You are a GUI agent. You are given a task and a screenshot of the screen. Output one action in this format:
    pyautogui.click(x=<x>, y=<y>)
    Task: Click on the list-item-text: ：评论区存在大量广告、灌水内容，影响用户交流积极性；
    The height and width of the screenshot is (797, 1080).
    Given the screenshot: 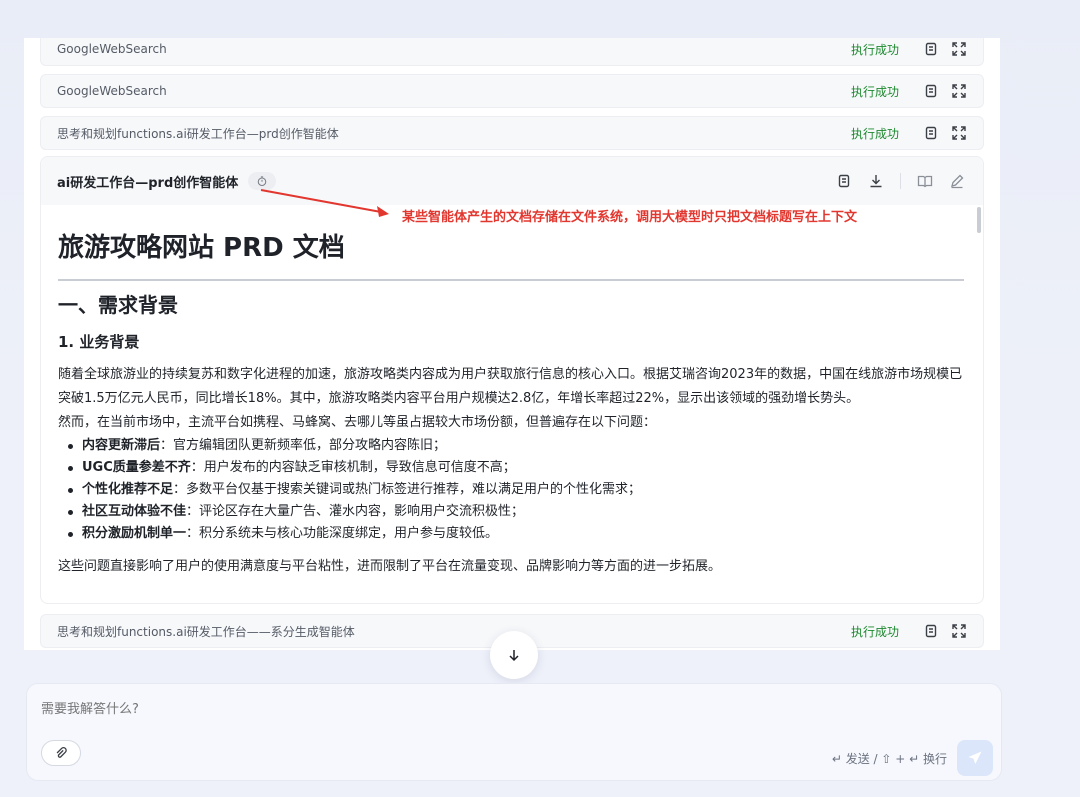 What is the action you would take?
    pyautogui.click(x=355, y=511)
    